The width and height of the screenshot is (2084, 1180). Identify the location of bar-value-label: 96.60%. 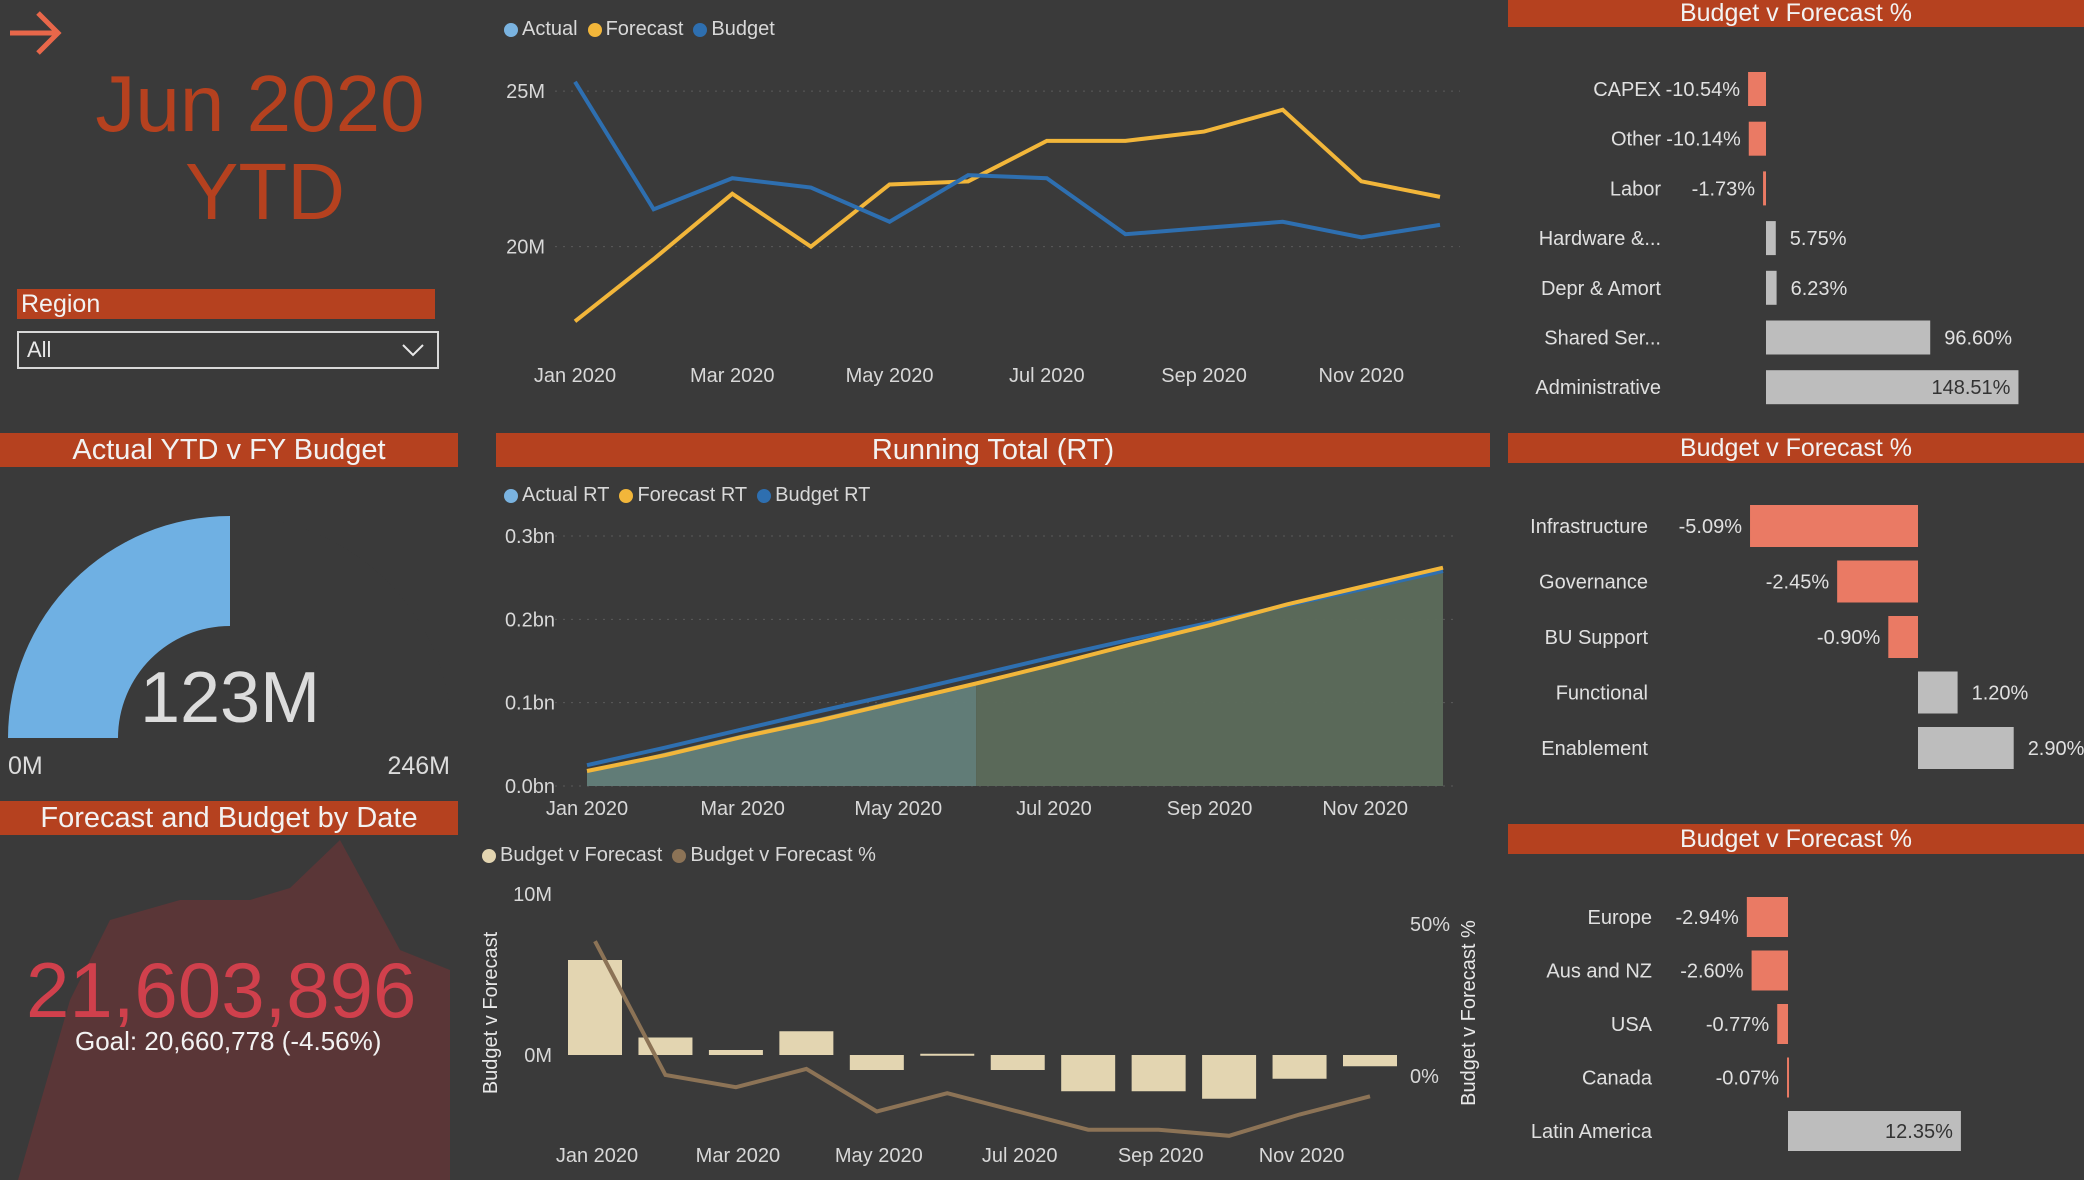
(1978, 339).